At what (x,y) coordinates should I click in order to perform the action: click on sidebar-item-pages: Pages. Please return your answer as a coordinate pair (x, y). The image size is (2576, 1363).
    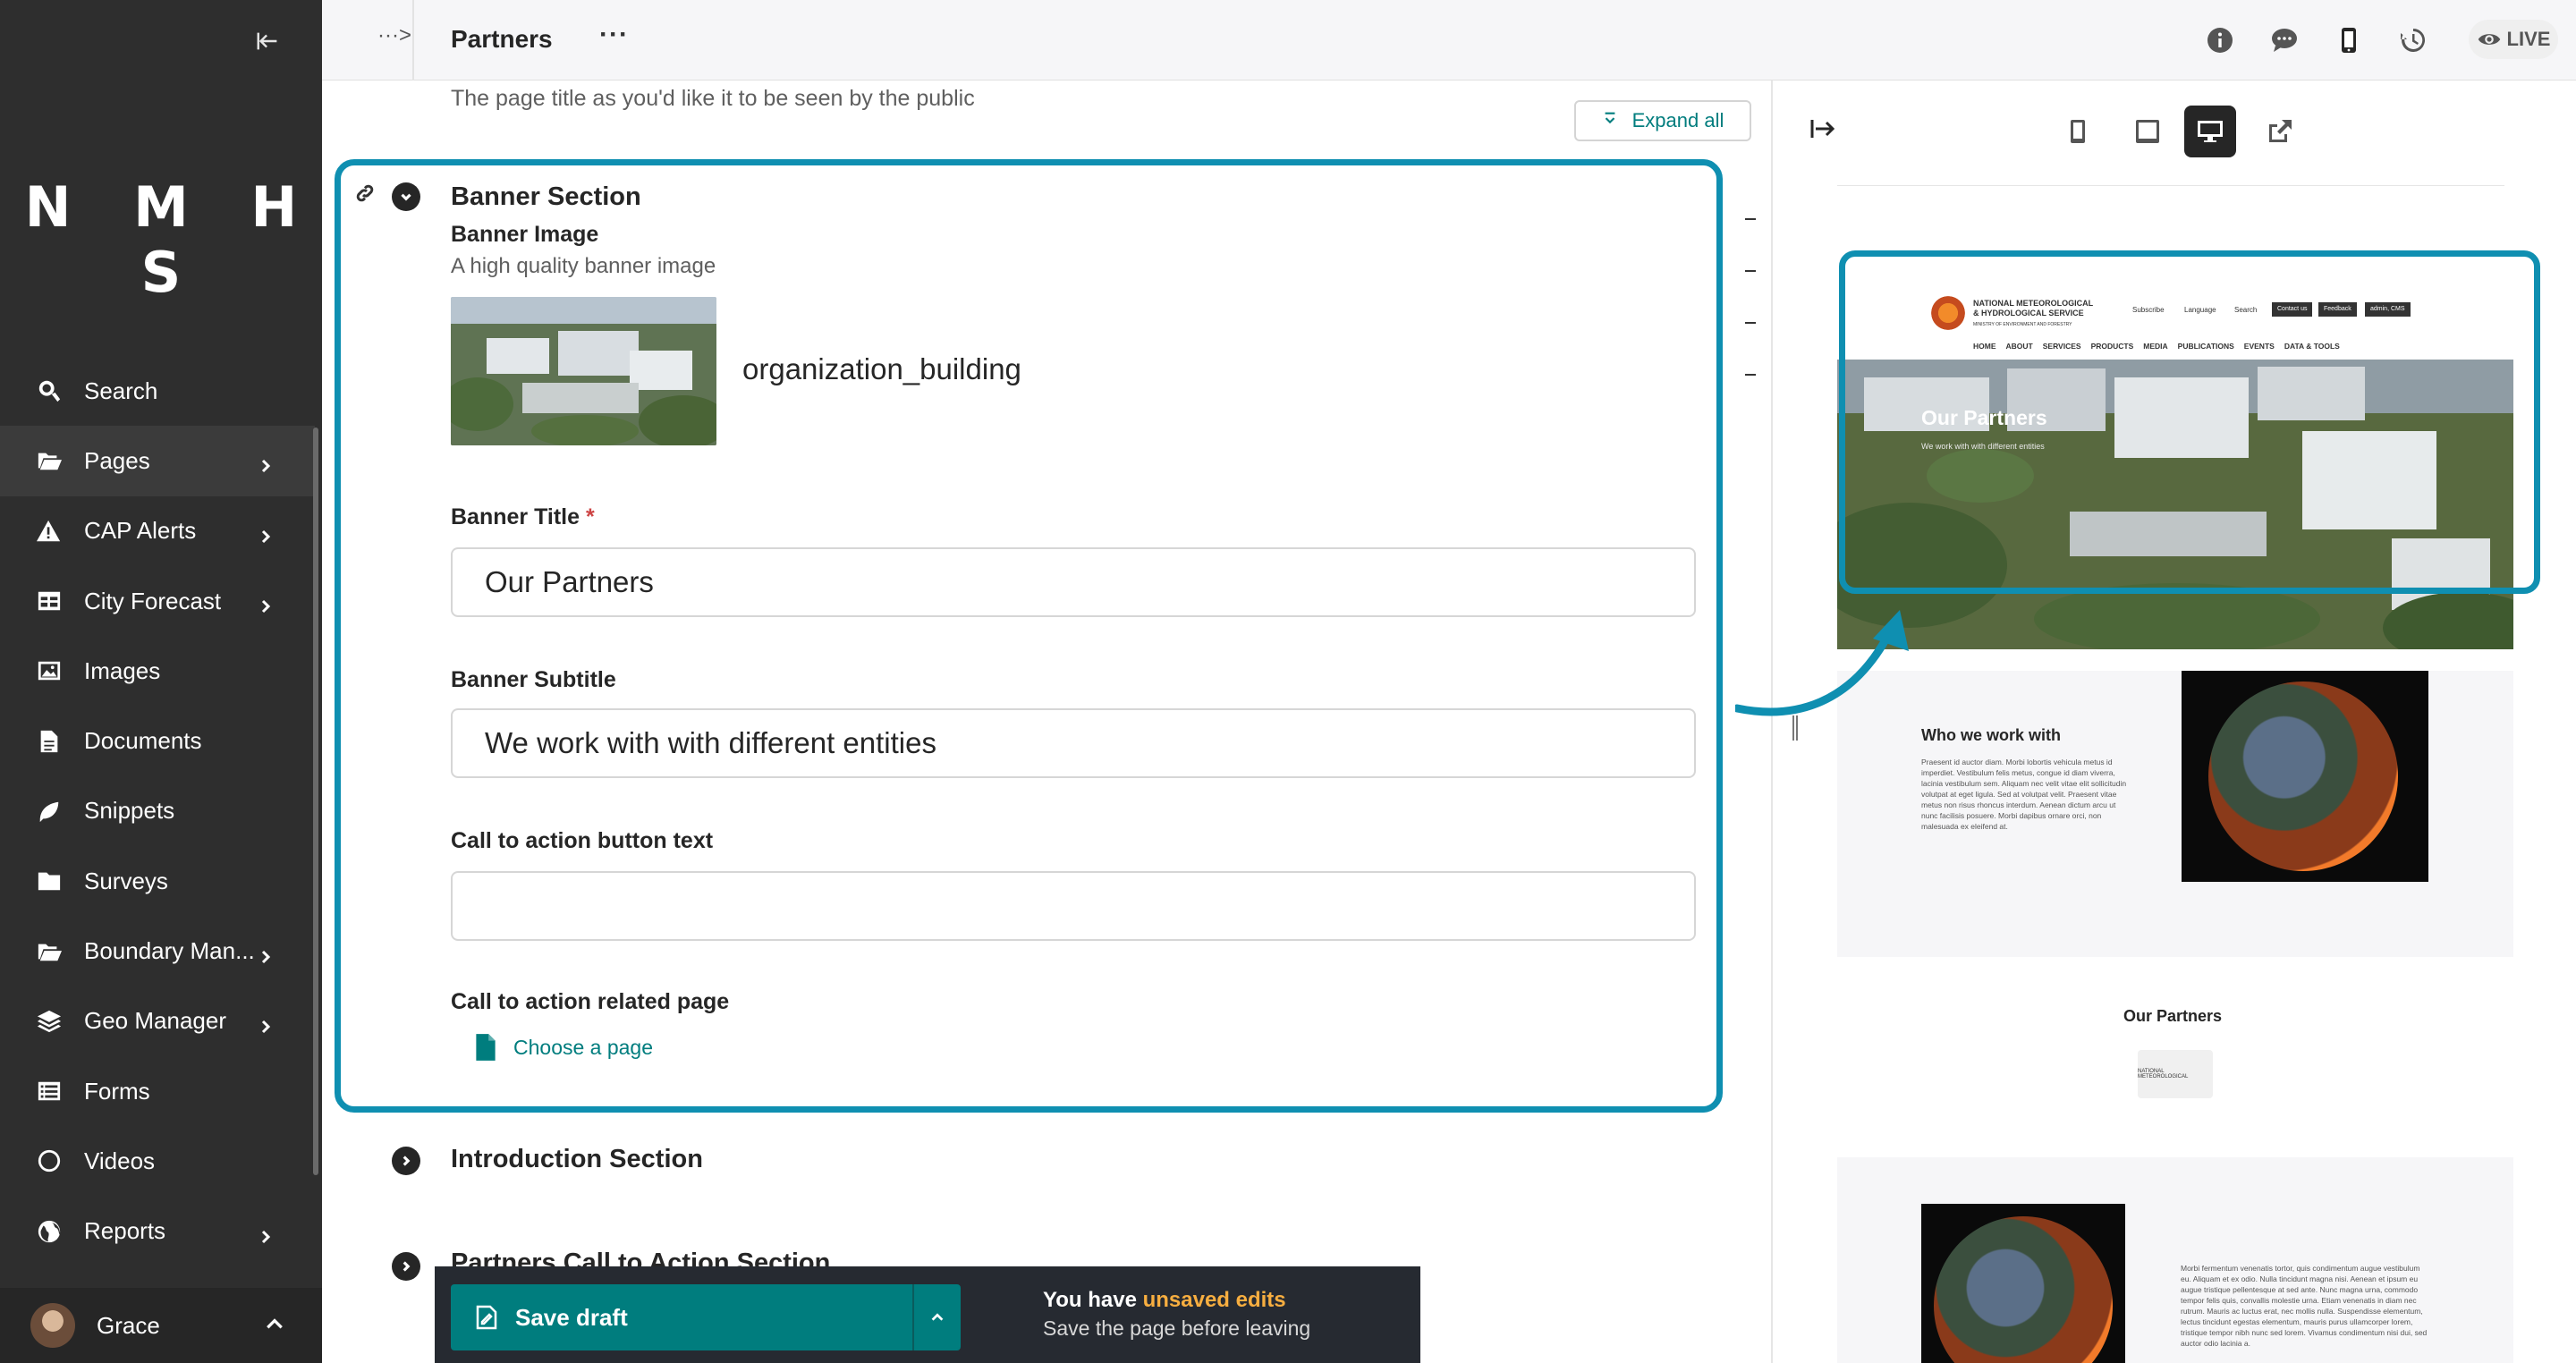
    Looking at the image, I should click on (157, 461).